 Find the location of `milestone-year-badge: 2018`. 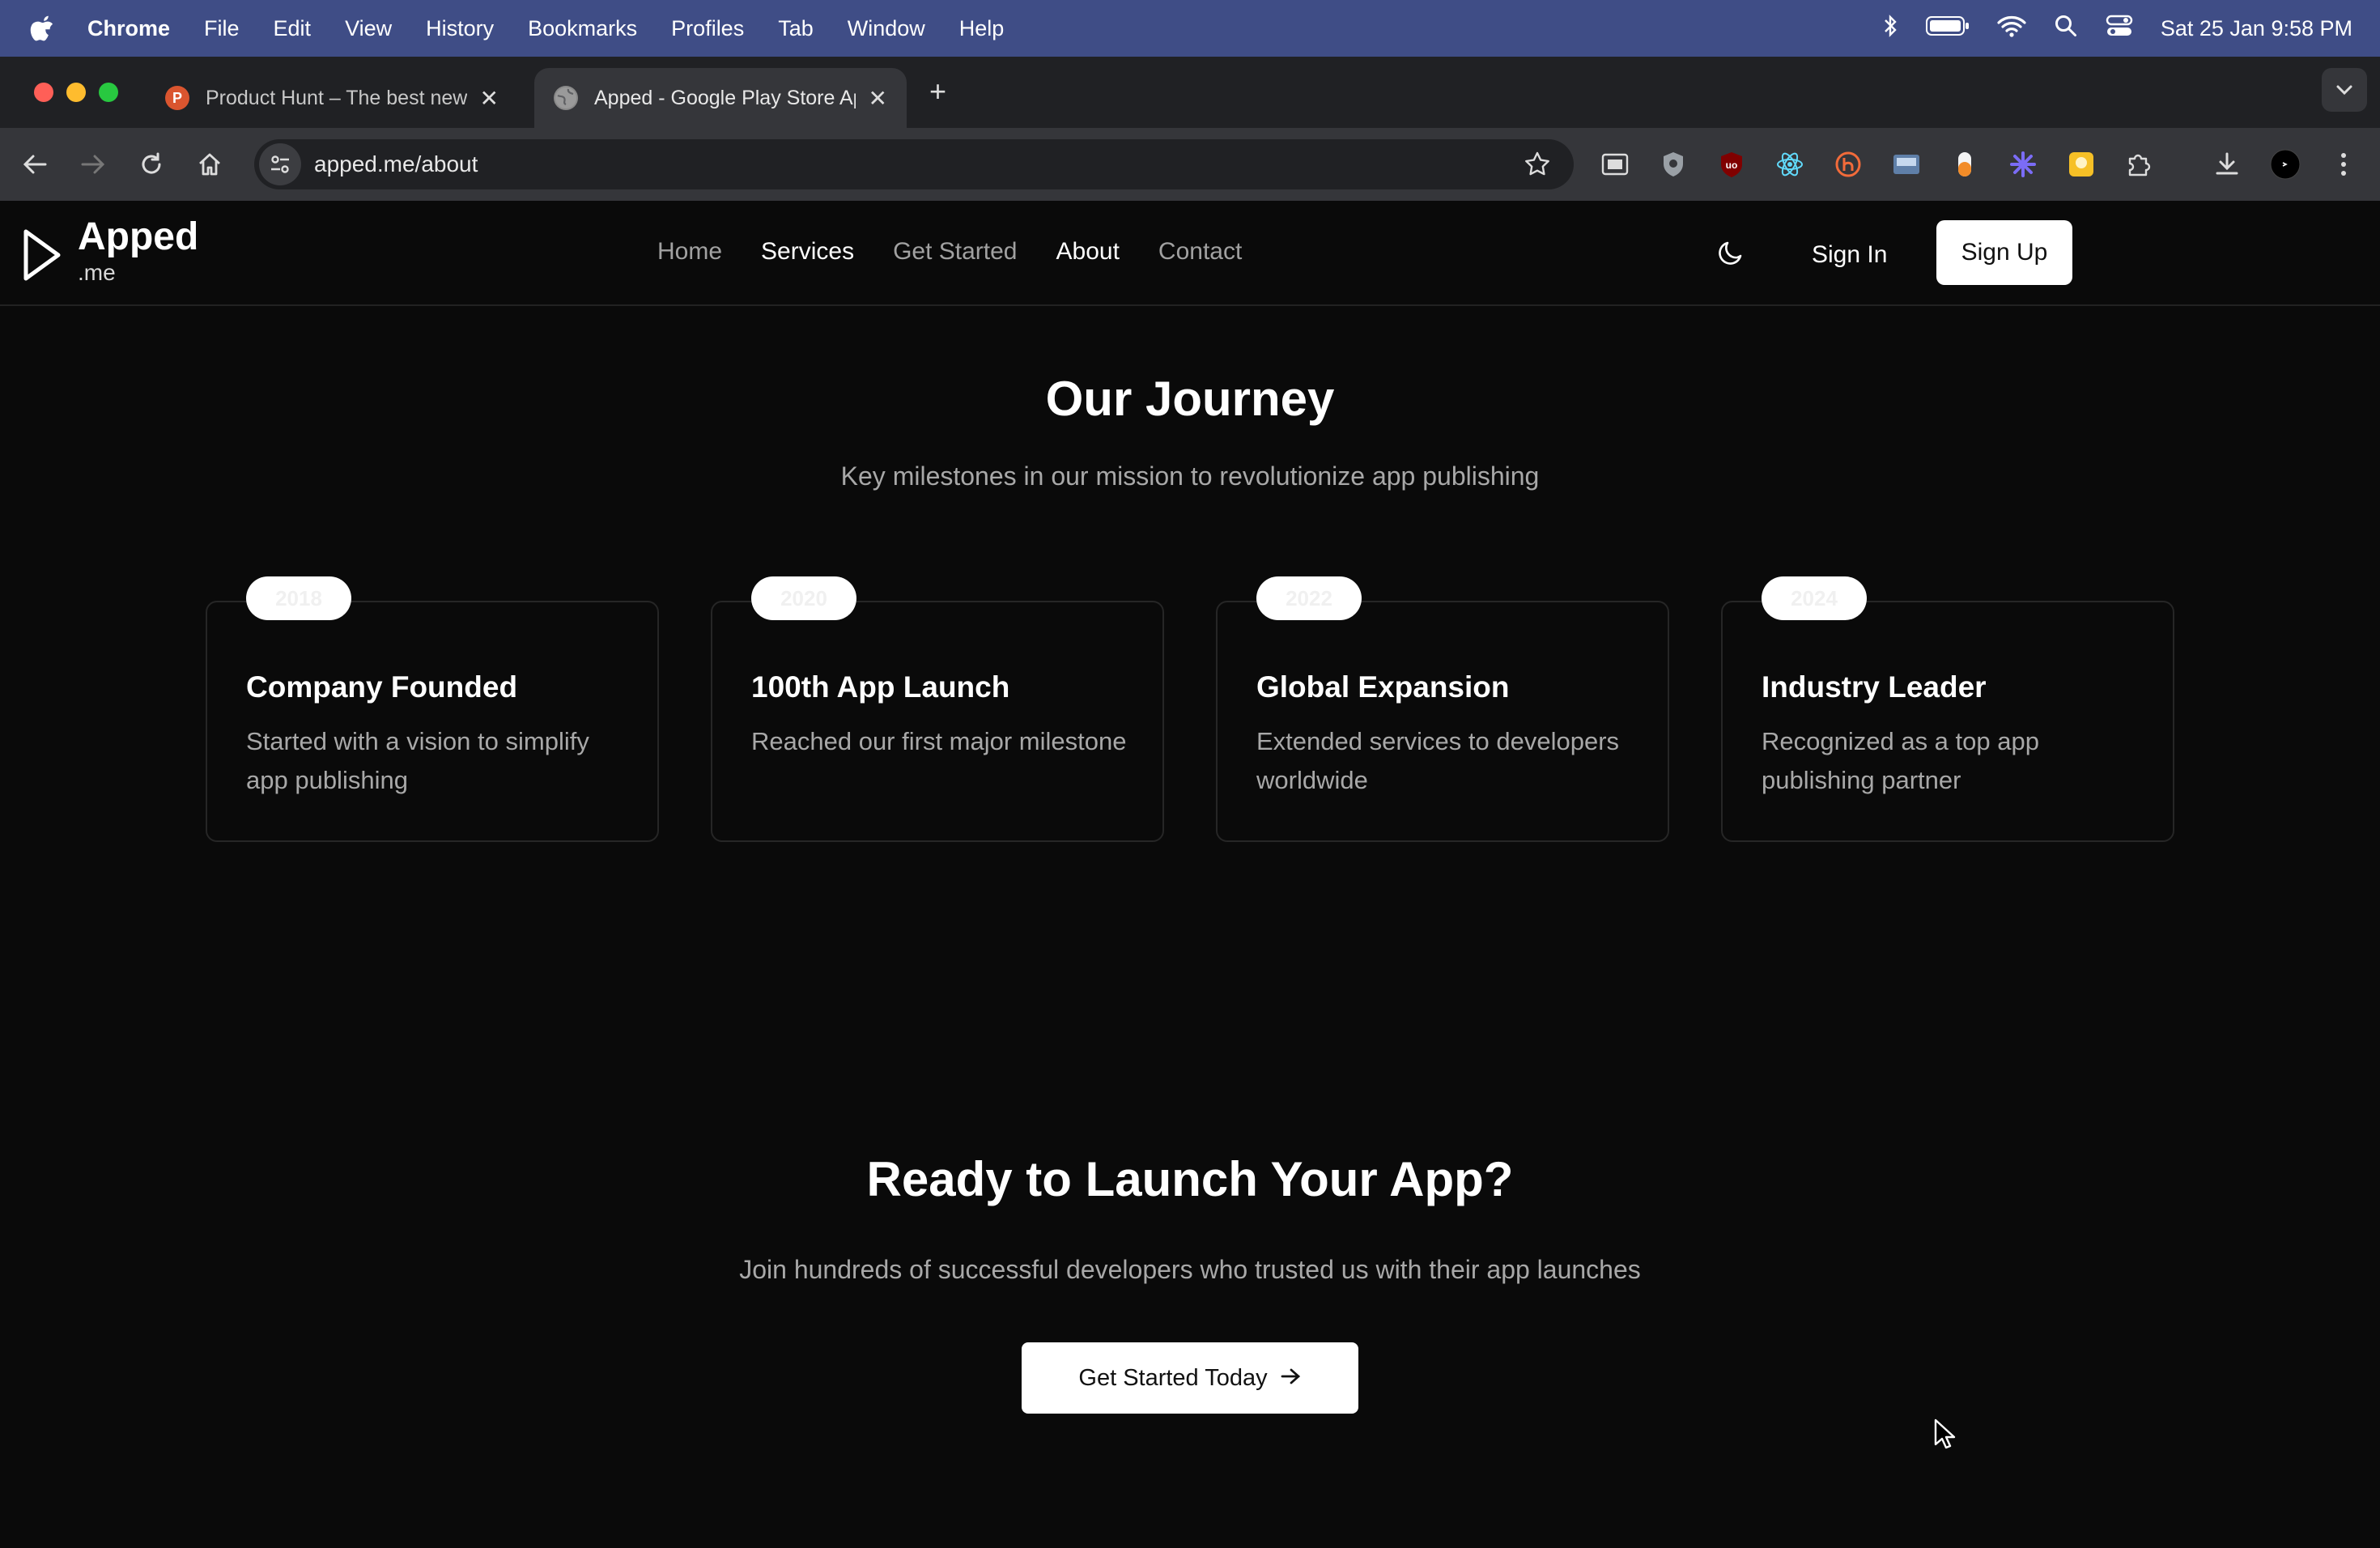

milestone-year-badge: 2018 is located at coordinates (298, 598).